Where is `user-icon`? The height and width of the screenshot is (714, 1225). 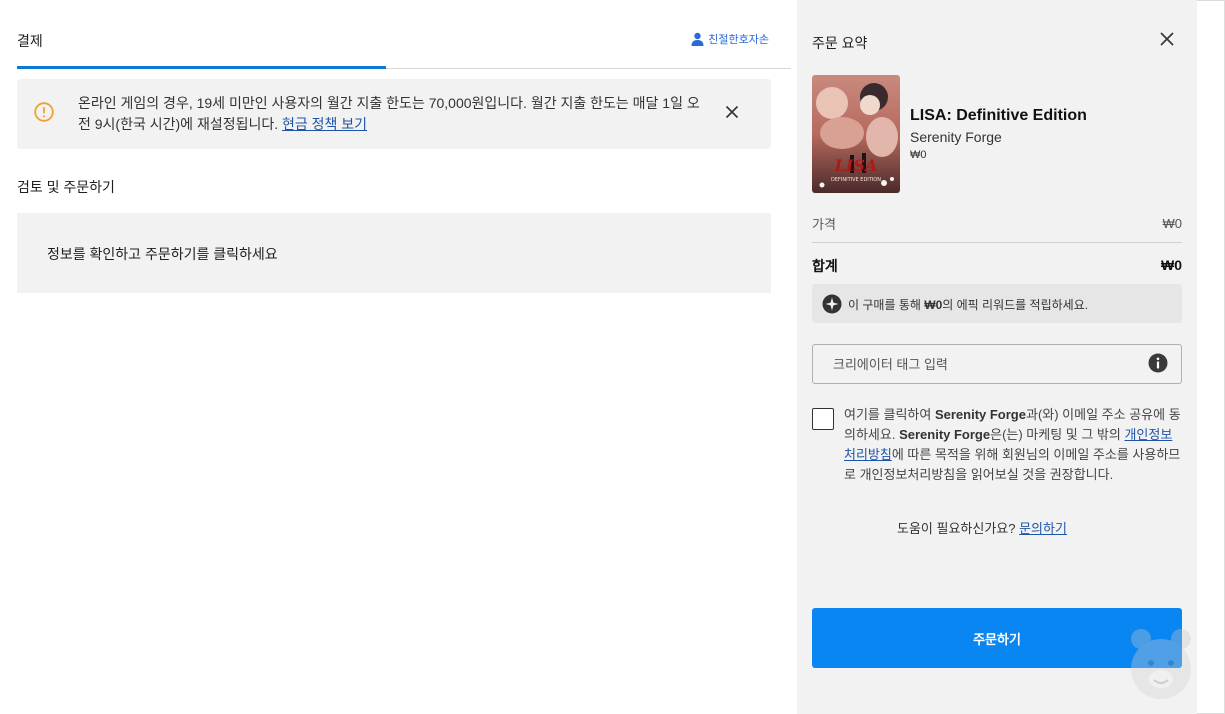
user-icon is located at coordinates (697, 39).